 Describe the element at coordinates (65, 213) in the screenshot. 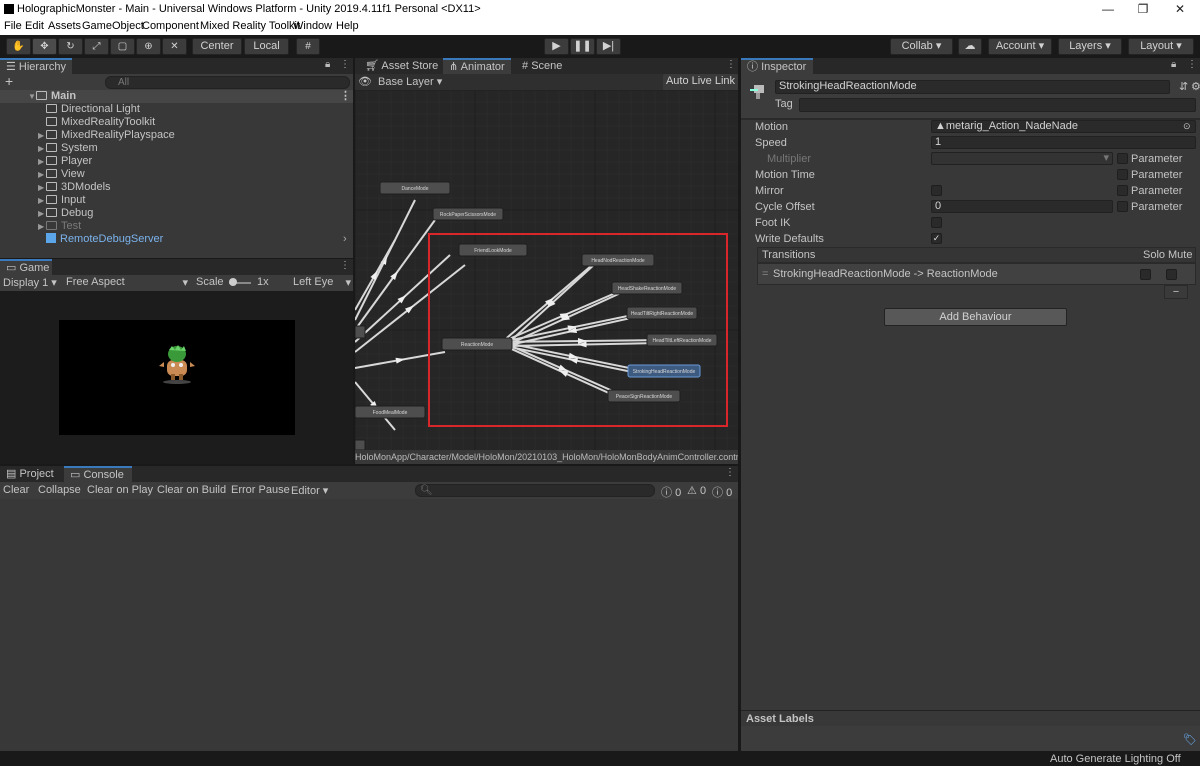

I see `hierarchy-item: ▶ Debug` at that location.